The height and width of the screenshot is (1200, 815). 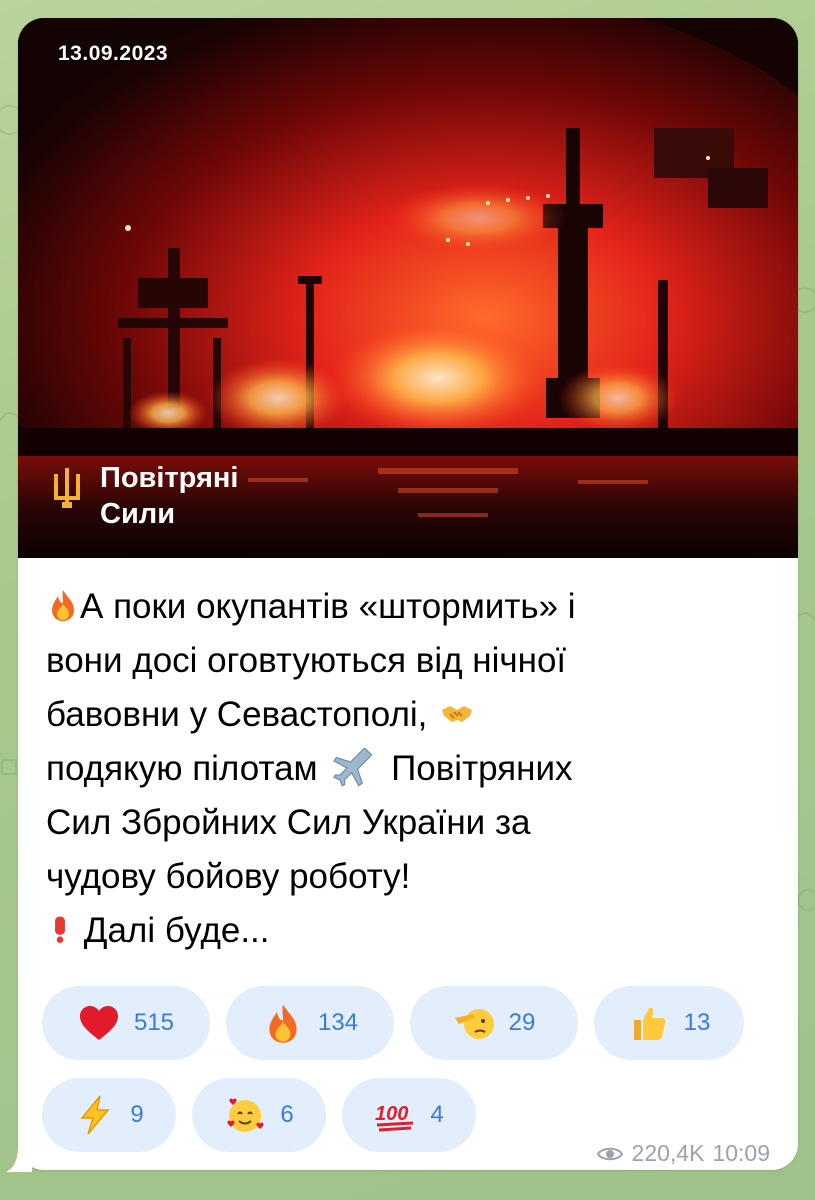 I want to click on text-line-4-tail: Повітряних, so click(x=482, y=768).